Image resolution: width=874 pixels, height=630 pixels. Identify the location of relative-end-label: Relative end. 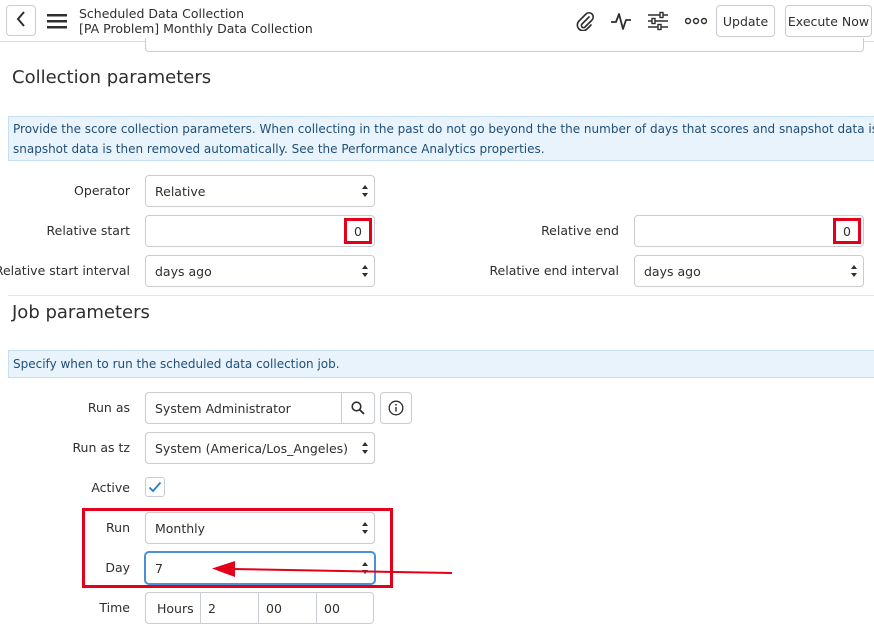
(580, 230).